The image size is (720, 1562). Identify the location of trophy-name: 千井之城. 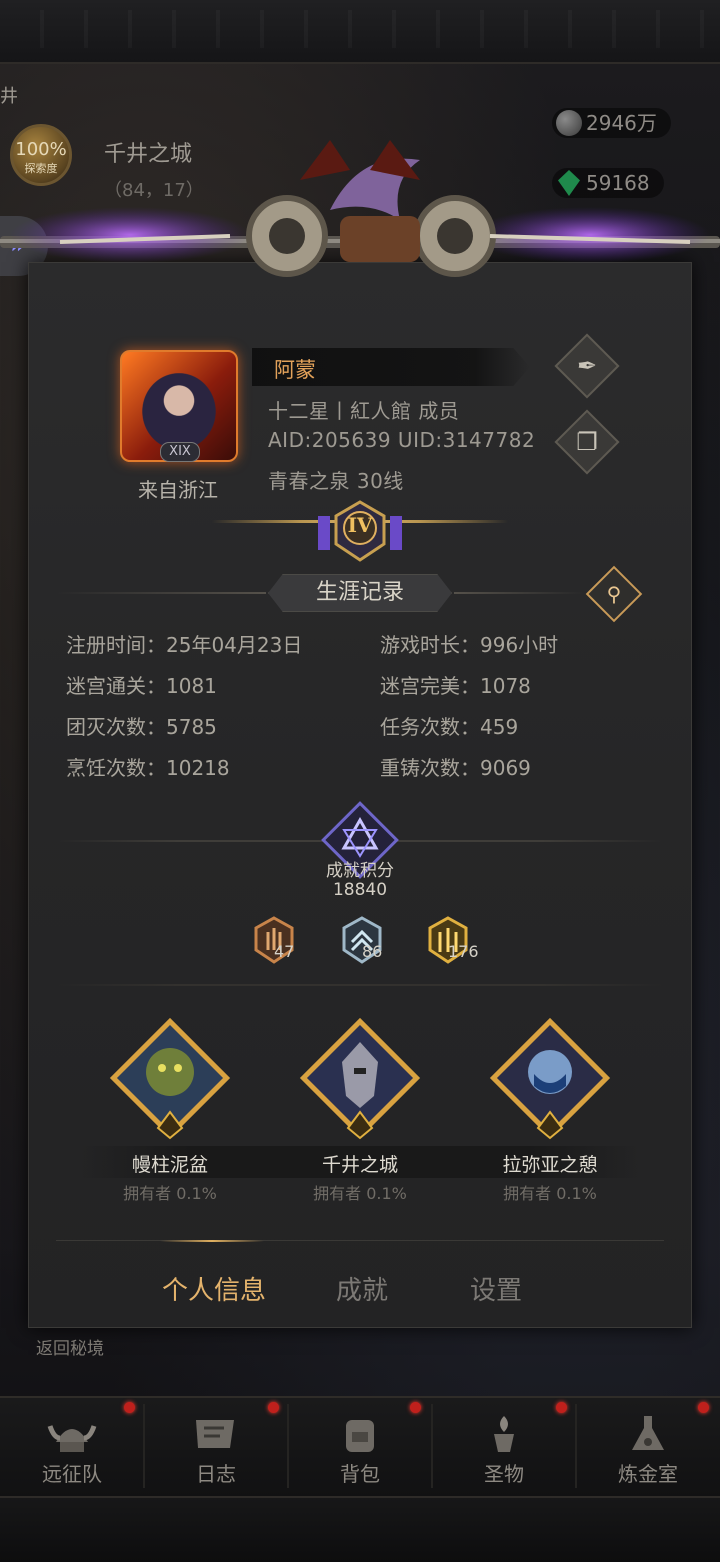
(359, 1165).